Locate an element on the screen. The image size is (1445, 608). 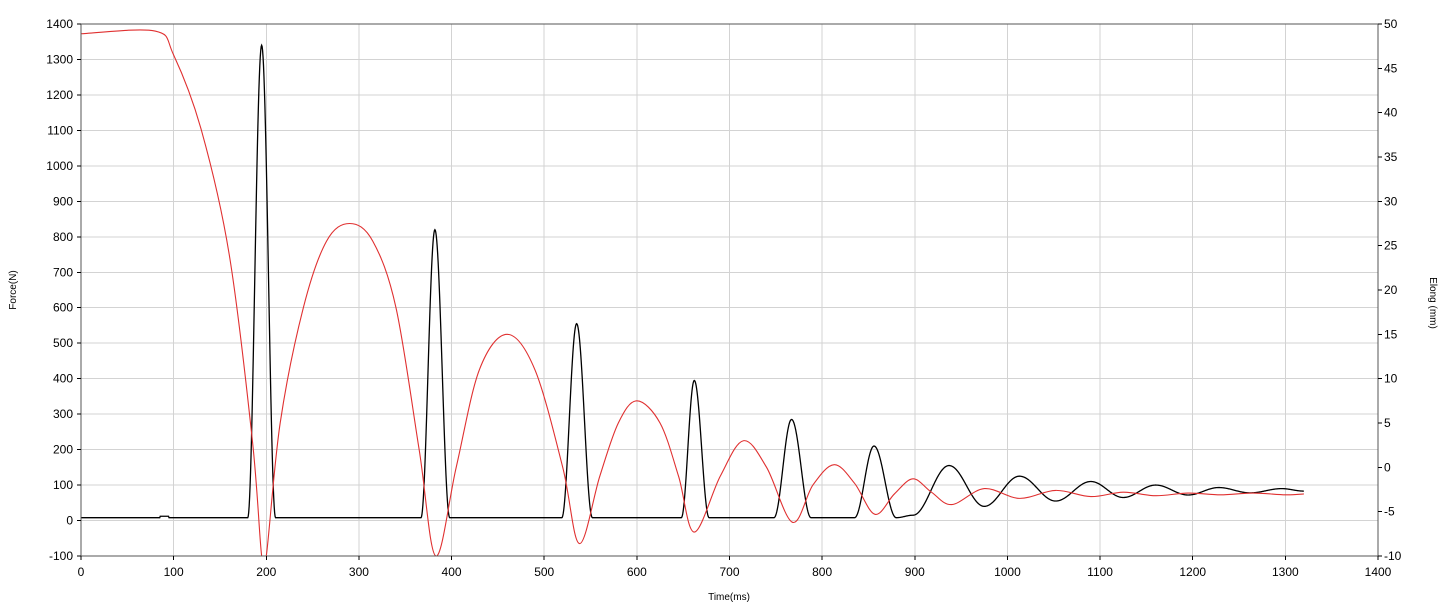
x-tick-label: 900 is located at coordinates (915, 572).